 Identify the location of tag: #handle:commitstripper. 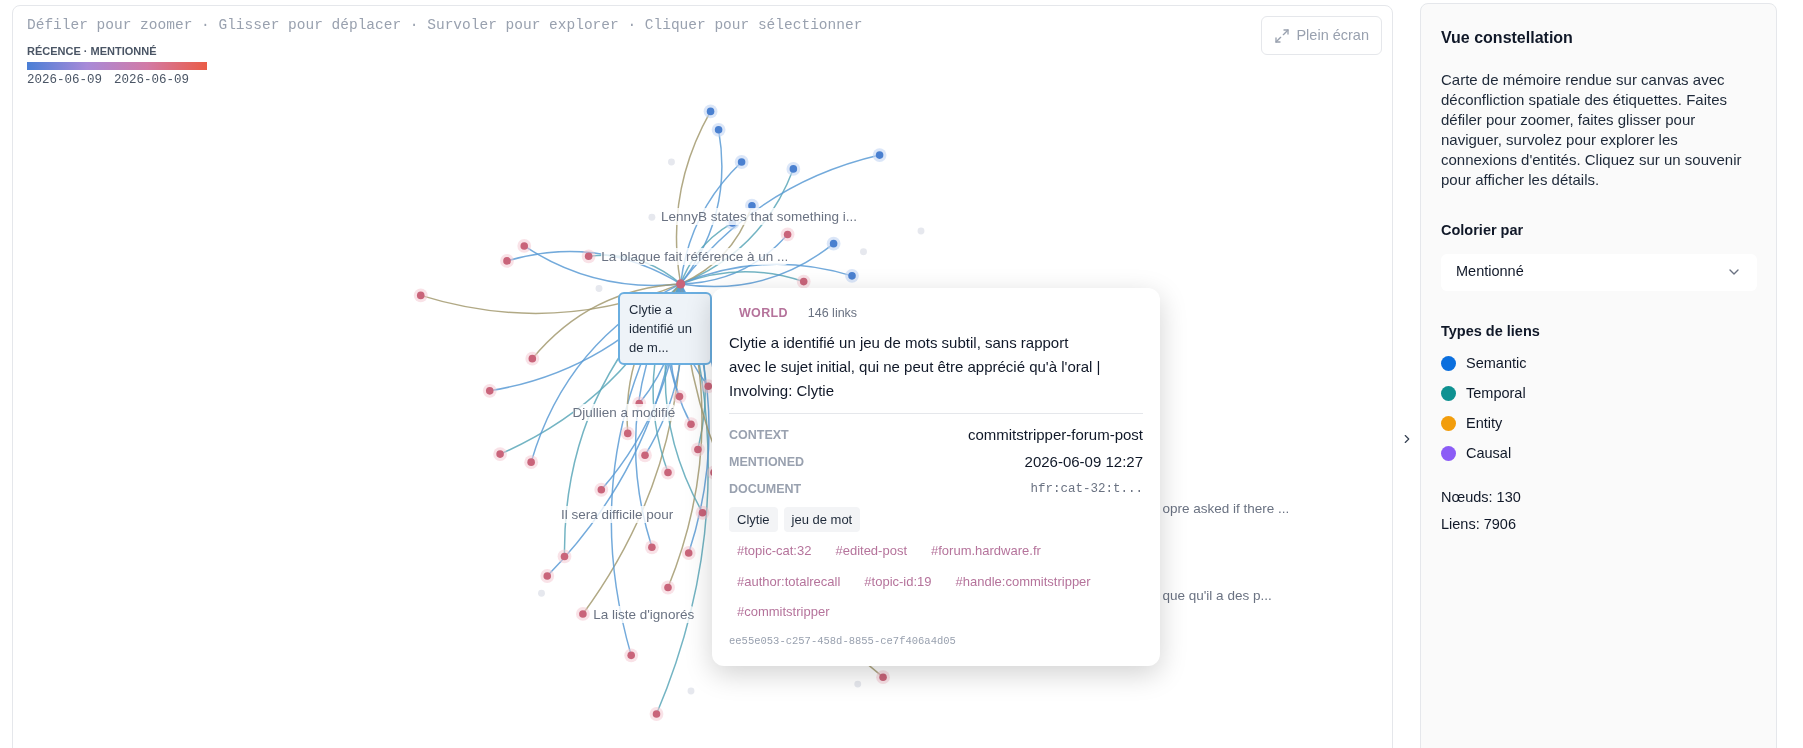
(1023, 581).